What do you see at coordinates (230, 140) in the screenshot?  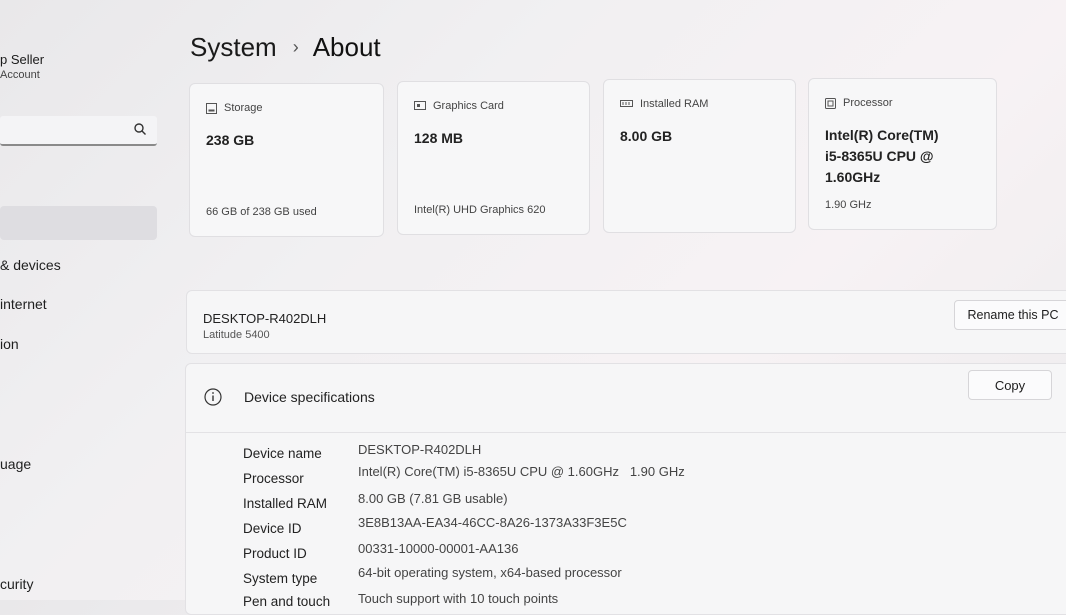 I see `storage-value: 238 GB` at bounding box center [230, 140].